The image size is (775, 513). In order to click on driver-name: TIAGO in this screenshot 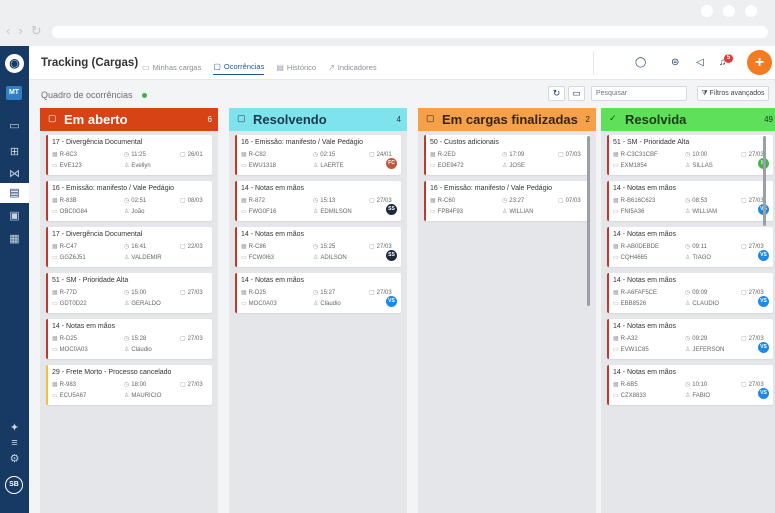, I will do `click(702, 258)`.